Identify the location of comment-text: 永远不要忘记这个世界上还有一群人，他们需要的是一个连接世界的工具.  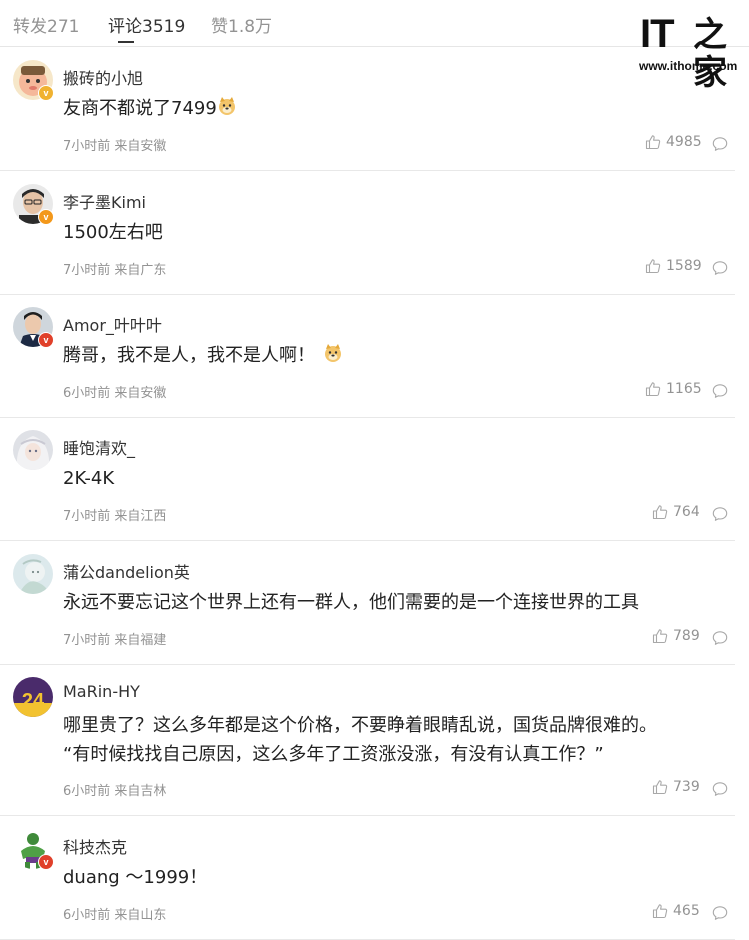
(351, 602).